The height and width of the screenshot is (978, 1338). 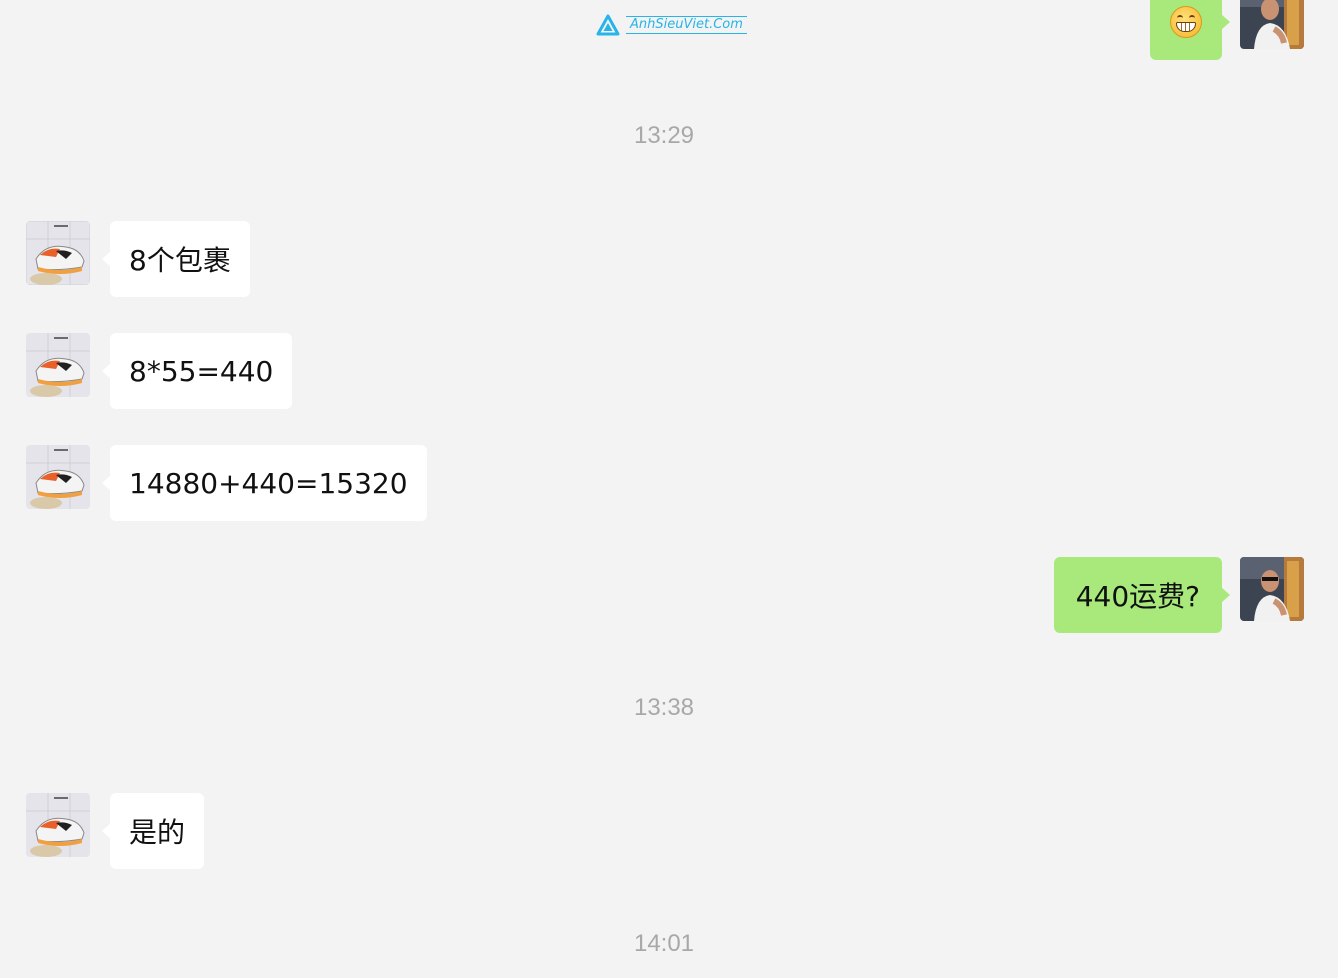 What do you see at coordinates (664, 707) in the screenshot?
I see `timestamp: 13:38` at bounding box center [664, 707].